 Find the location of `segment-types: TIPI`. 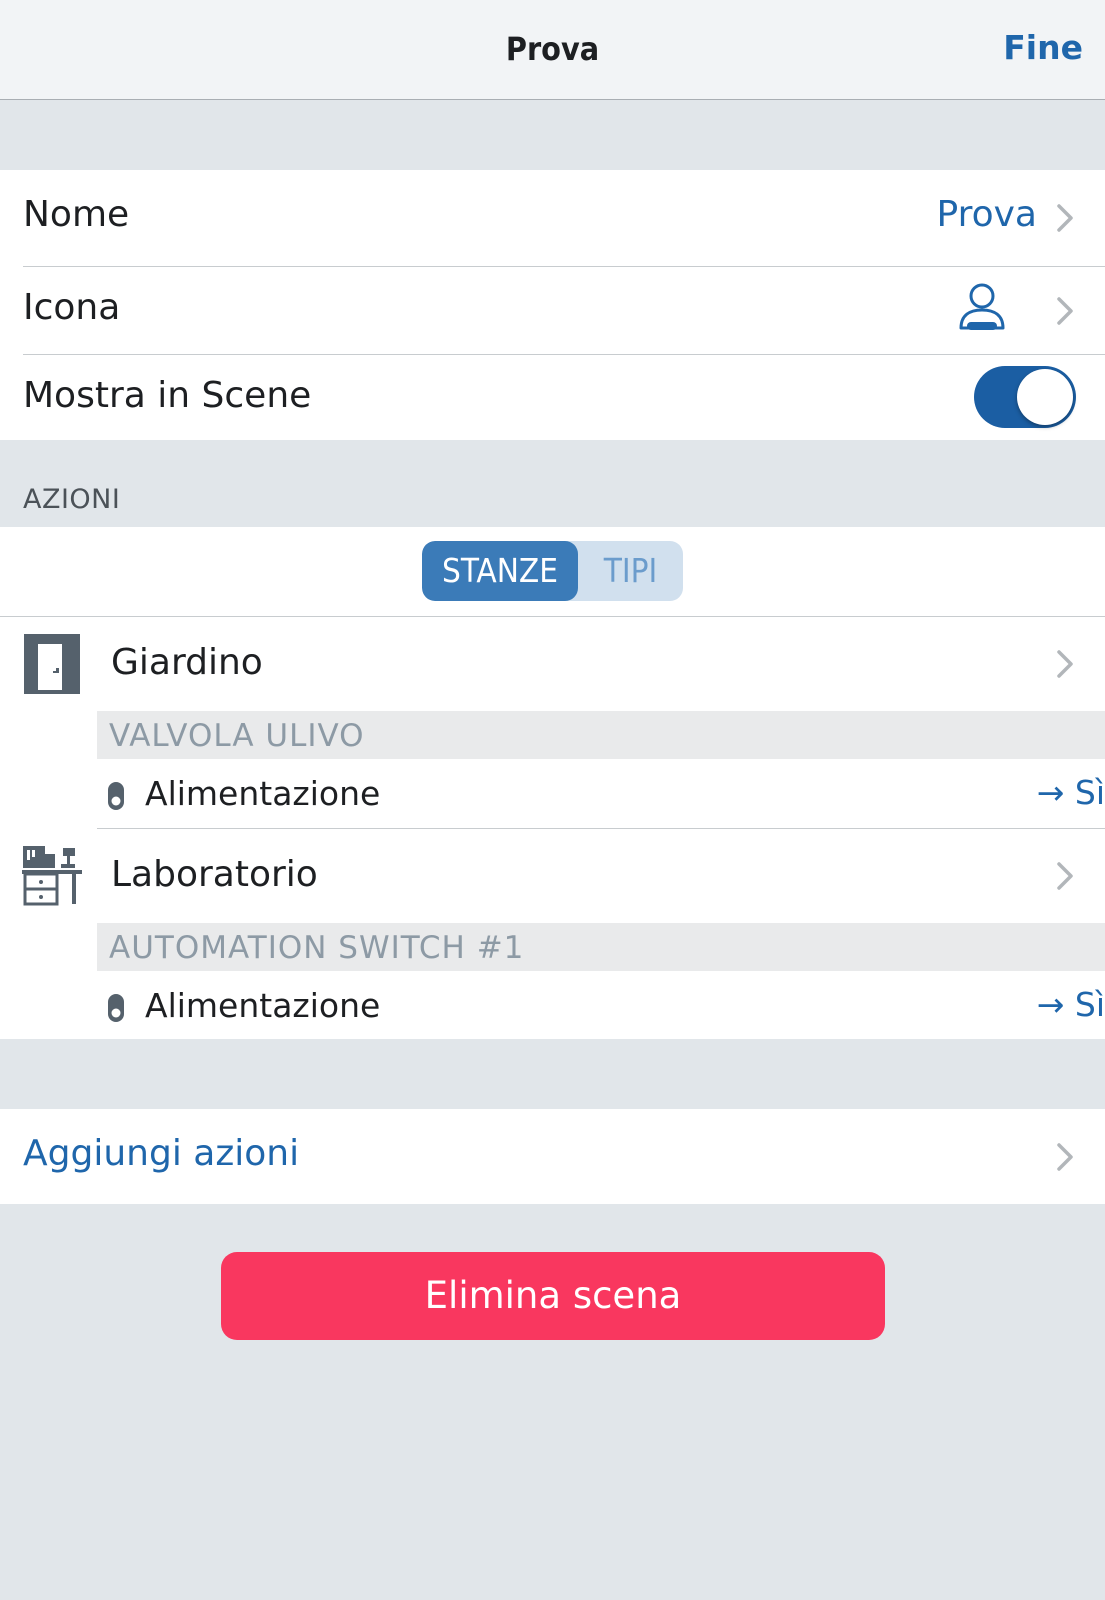

segment-types: TIPI is located at coordinates (630, 571).